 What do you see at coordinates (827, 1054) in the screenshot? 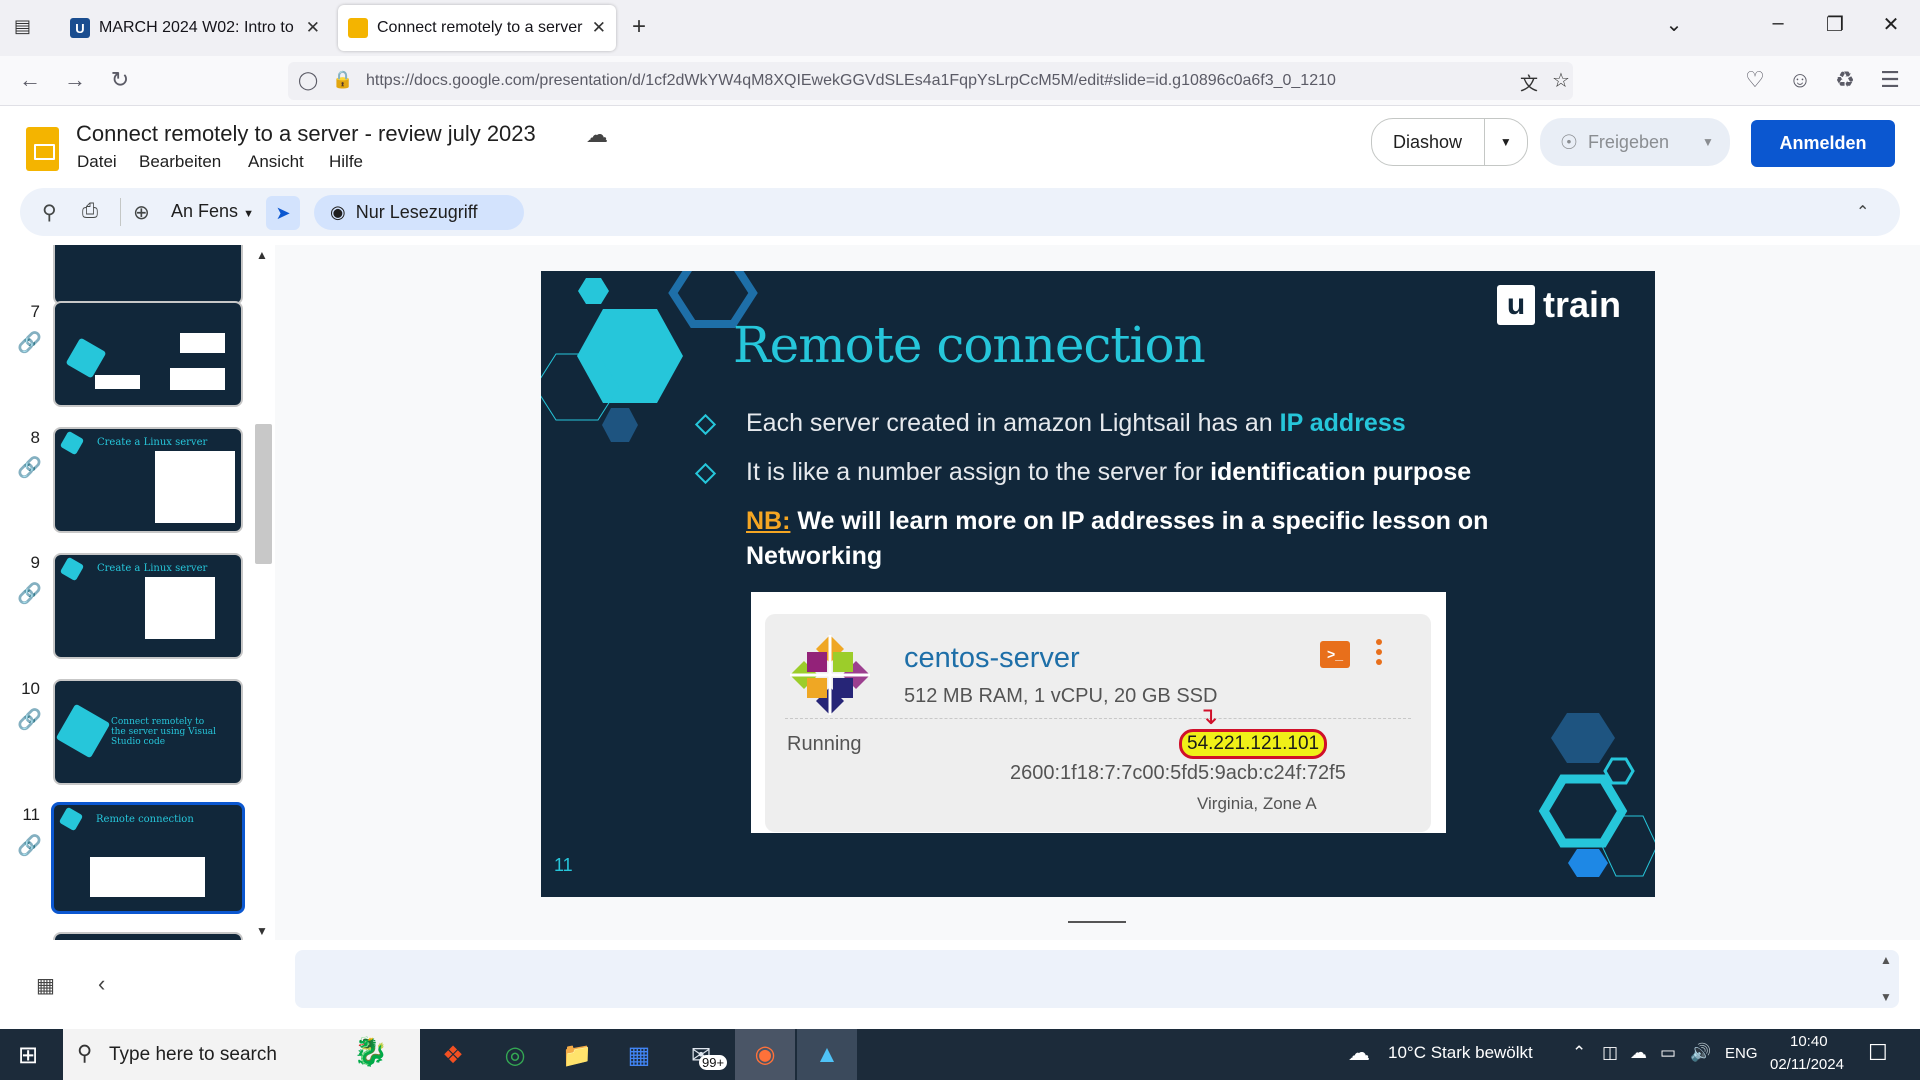
I see `photos-icon: ▲` at bounding box center [827, 1054].